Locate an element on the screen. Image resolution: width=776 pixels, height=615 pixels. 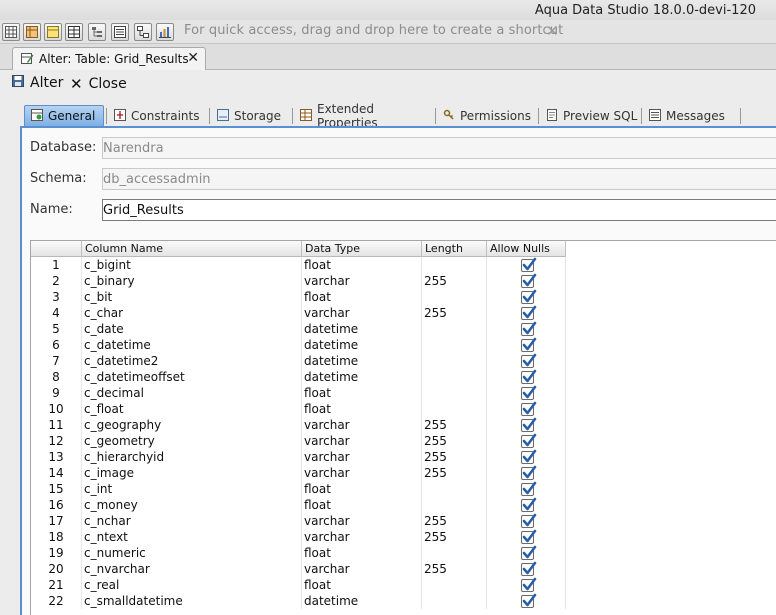
table-row: 14 c_image varchar 255 is located at coordinates (298, 473).